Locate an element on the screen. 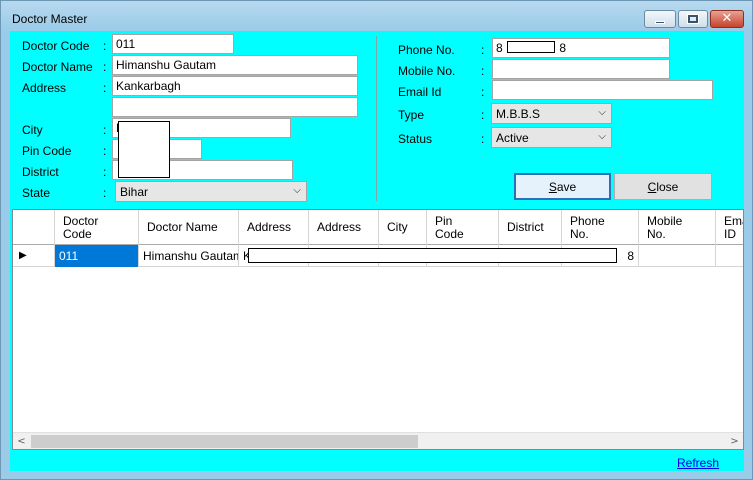 This screenshot has height=480, width=753. scroll-left-icon: < is located at coordinates (21, 441).